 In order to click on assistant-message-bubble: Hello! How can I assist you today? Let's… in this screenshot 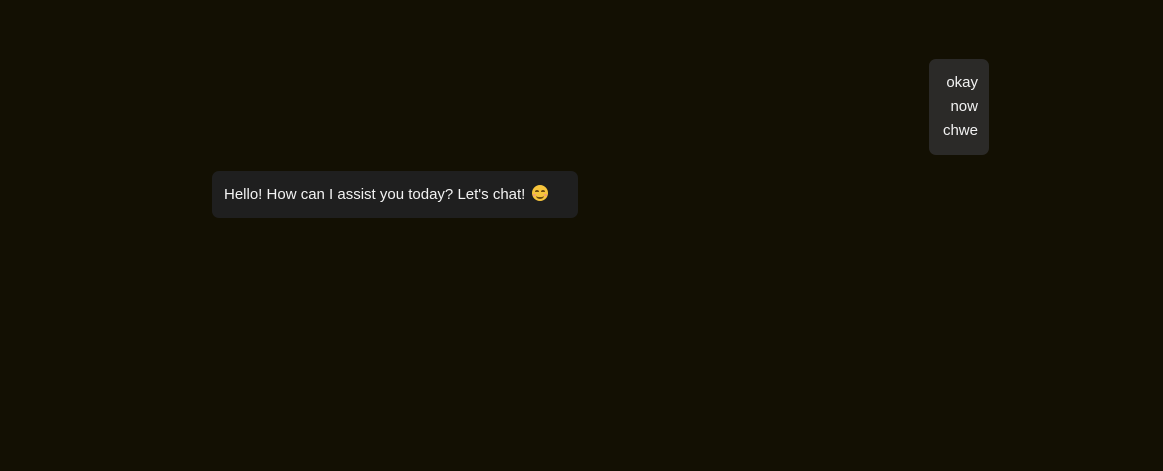, I will do `click(395, 194)`.